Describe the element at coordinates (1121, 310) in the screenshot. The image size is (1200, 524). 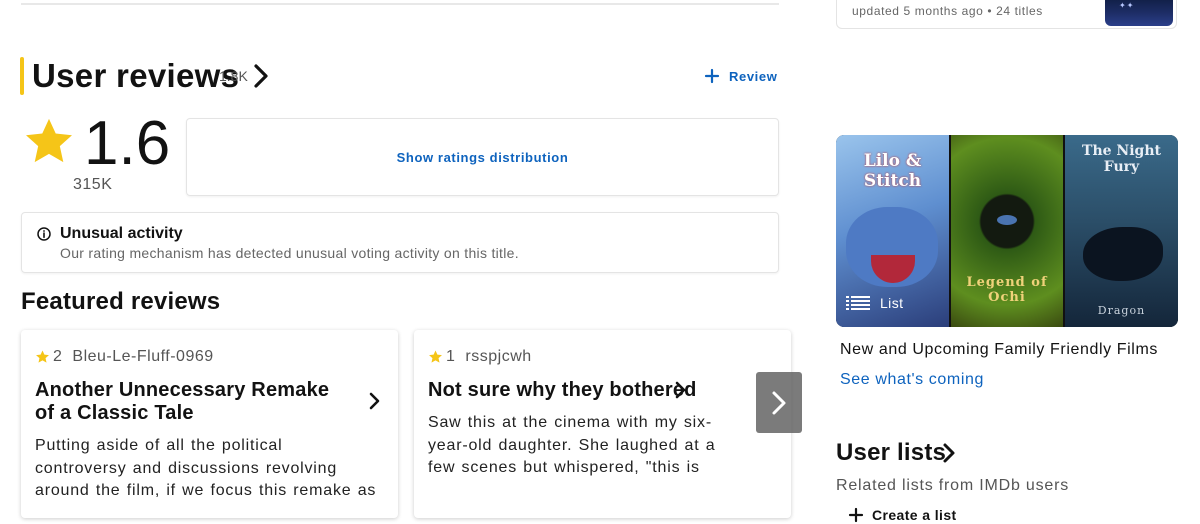
I see `poster-subtitle: Dragon` at that location.